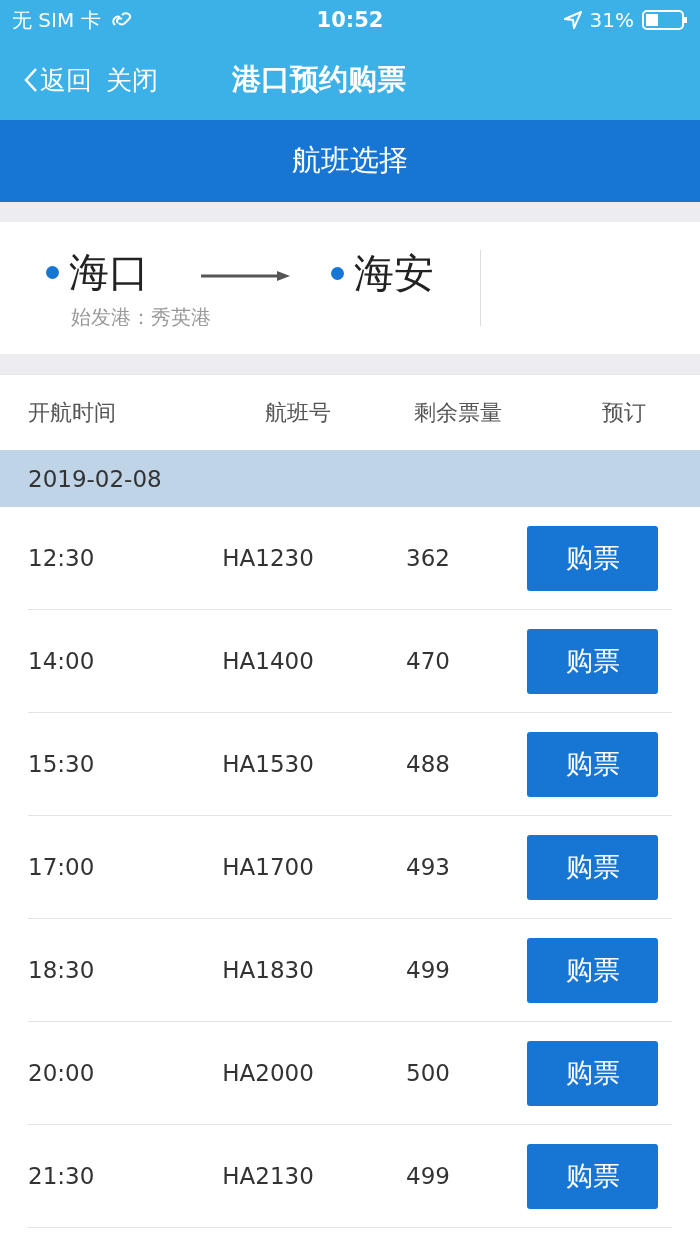  I want to click on origin-dot-icon, so click(52, 272).